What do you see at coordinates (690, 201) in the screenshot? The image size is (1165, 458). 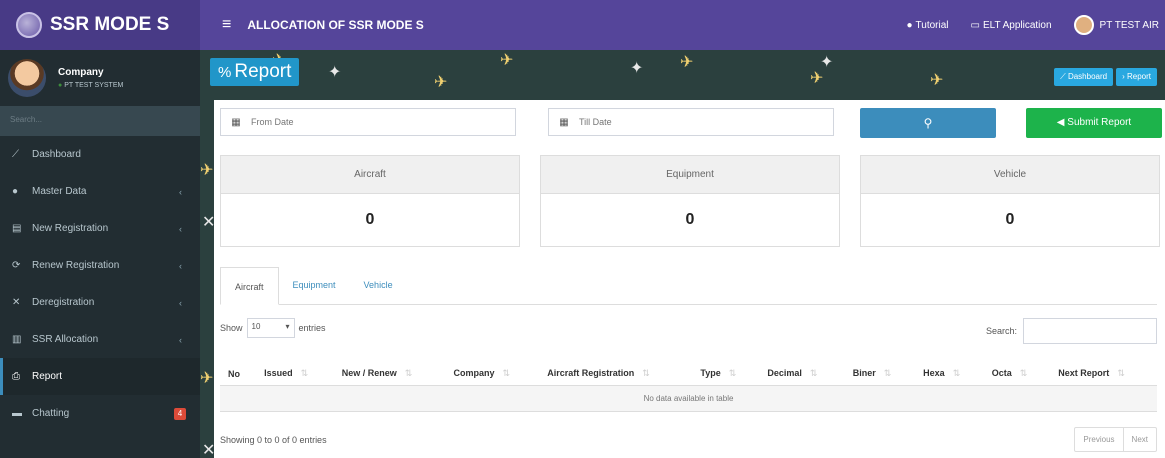 I see `equipment-stat-box: Equipment 0` at bounding box center [690, 201].